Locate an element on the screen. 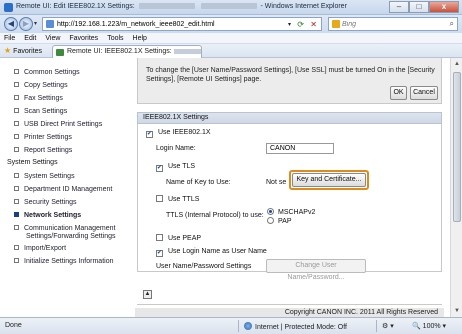 The height and width of the screenshot is (334, 462). use-ieee8021x-checkbox: ✔ is located at coordinates (149, 134).